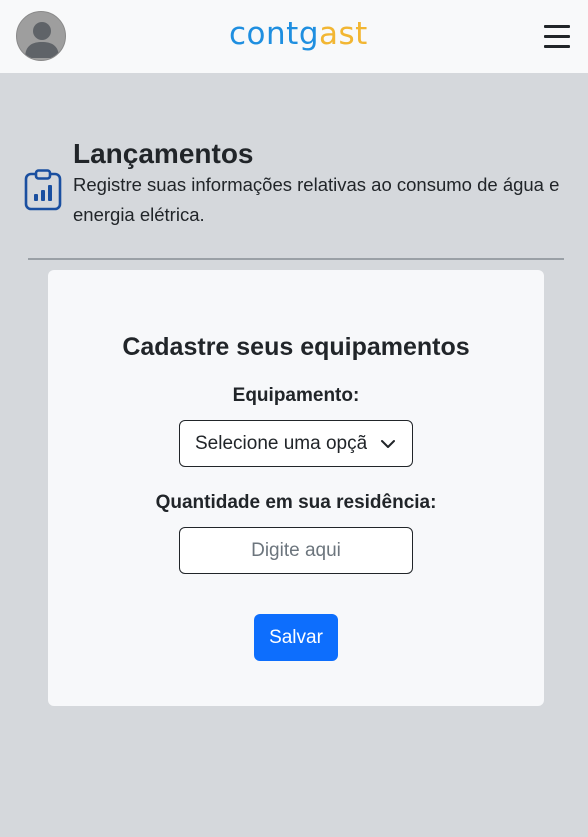 The image size is (588, 837). What do you see at coordinates (308, 34) in the screenshot?
I see `logo-drop-letter: g` at bounding box center [308, 34].